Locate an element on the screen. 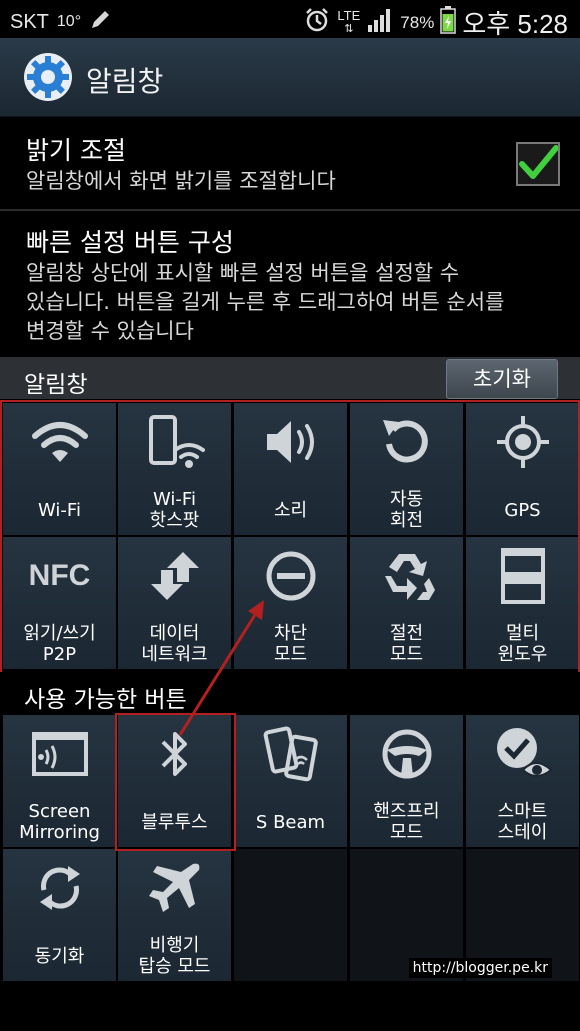 The width and height of the screenshot is (580, 1031). drag-arrow is located at coordinates (221, 668).